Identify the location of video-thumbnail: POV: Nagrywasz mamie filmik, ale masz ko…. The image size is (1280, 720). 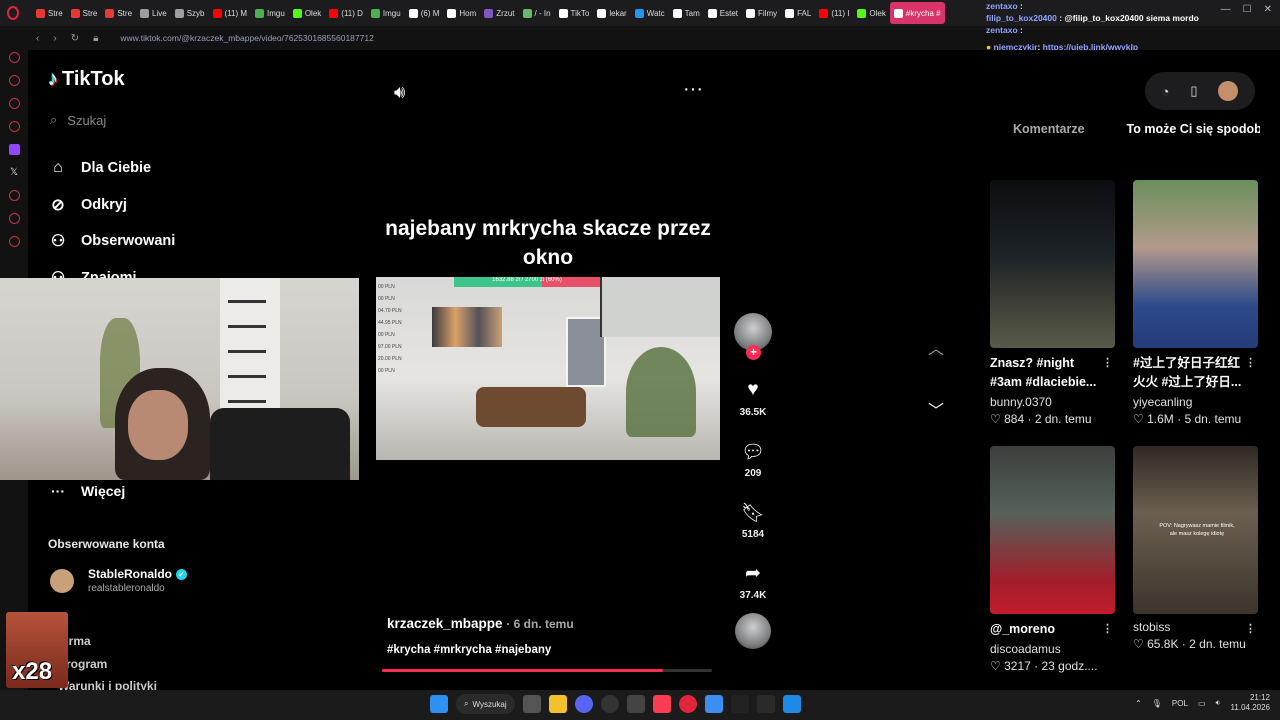
(1195, 530).